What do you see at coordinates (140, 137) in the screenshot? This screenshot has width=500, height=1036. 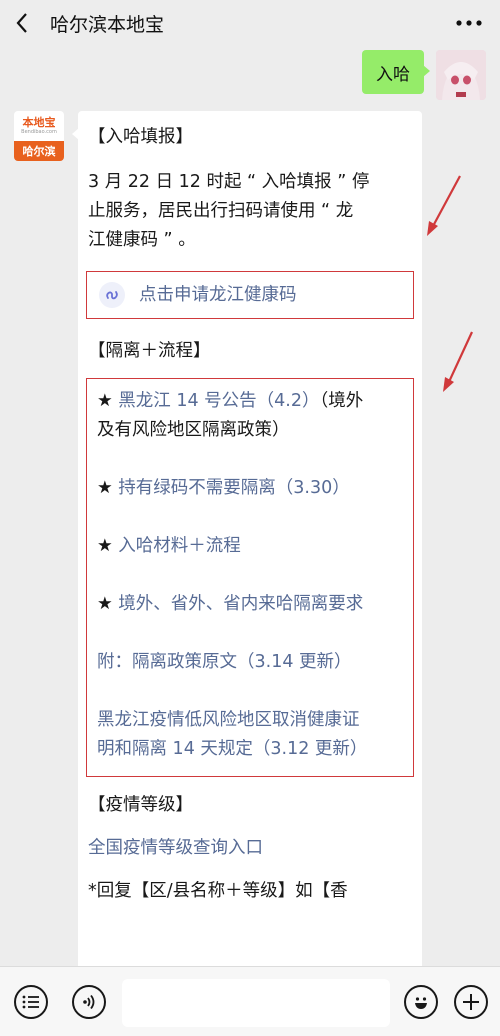 I see `section-title-entry-report: 【入哈填报】` at bounding box center [140, 137].